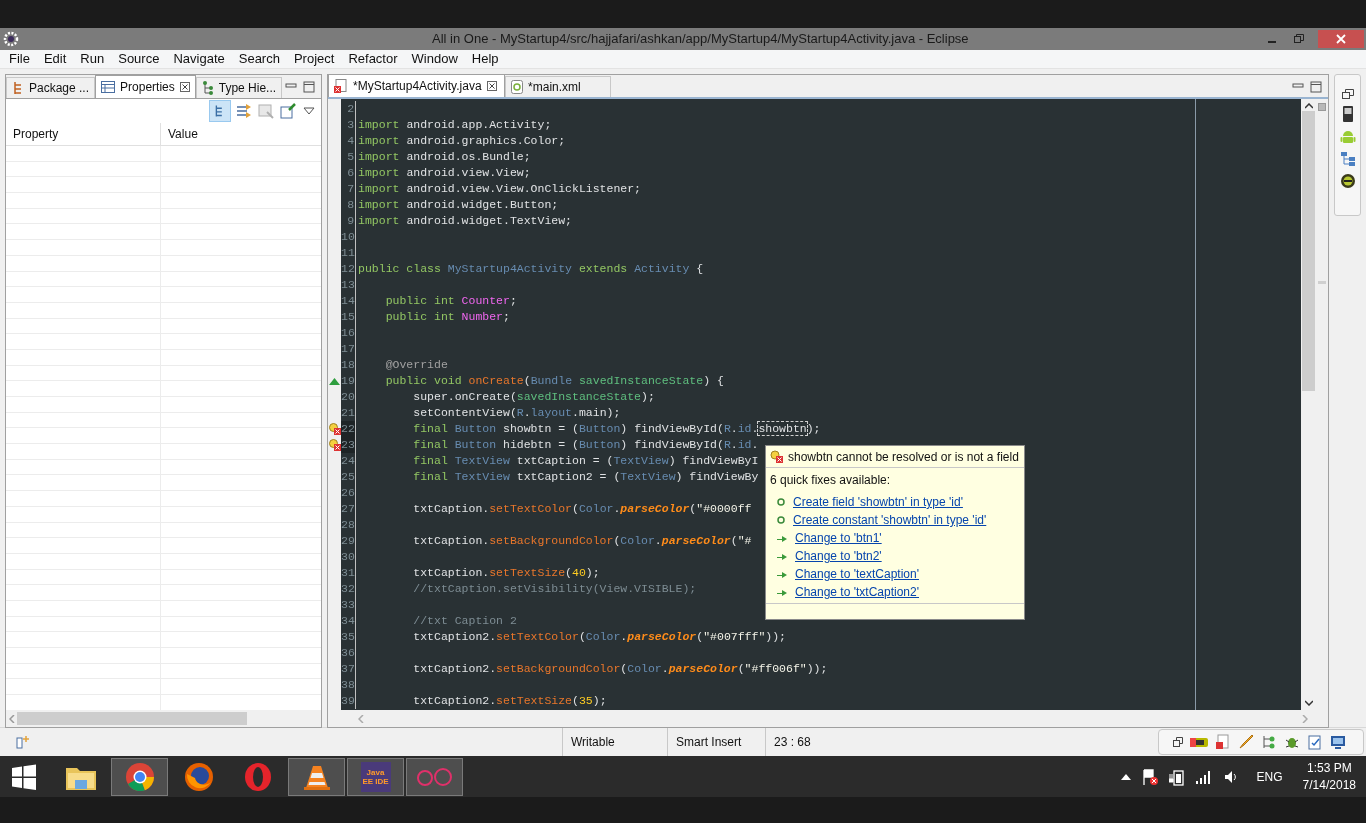 This screenshot has height=823, width=1366. I want to click on clock-time: 1:53 PM, so click(1329, 768).